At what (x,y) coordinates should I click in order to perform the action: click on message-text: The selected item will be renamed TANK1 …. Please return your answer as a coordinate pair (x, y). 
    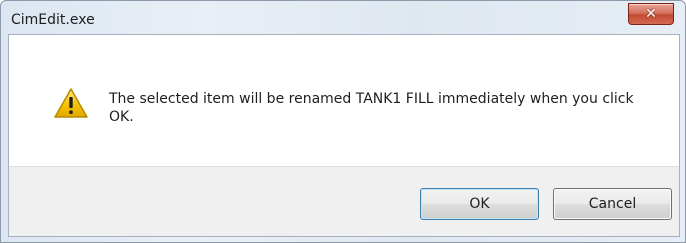
    Looking at the image, I should click on (371, 108).